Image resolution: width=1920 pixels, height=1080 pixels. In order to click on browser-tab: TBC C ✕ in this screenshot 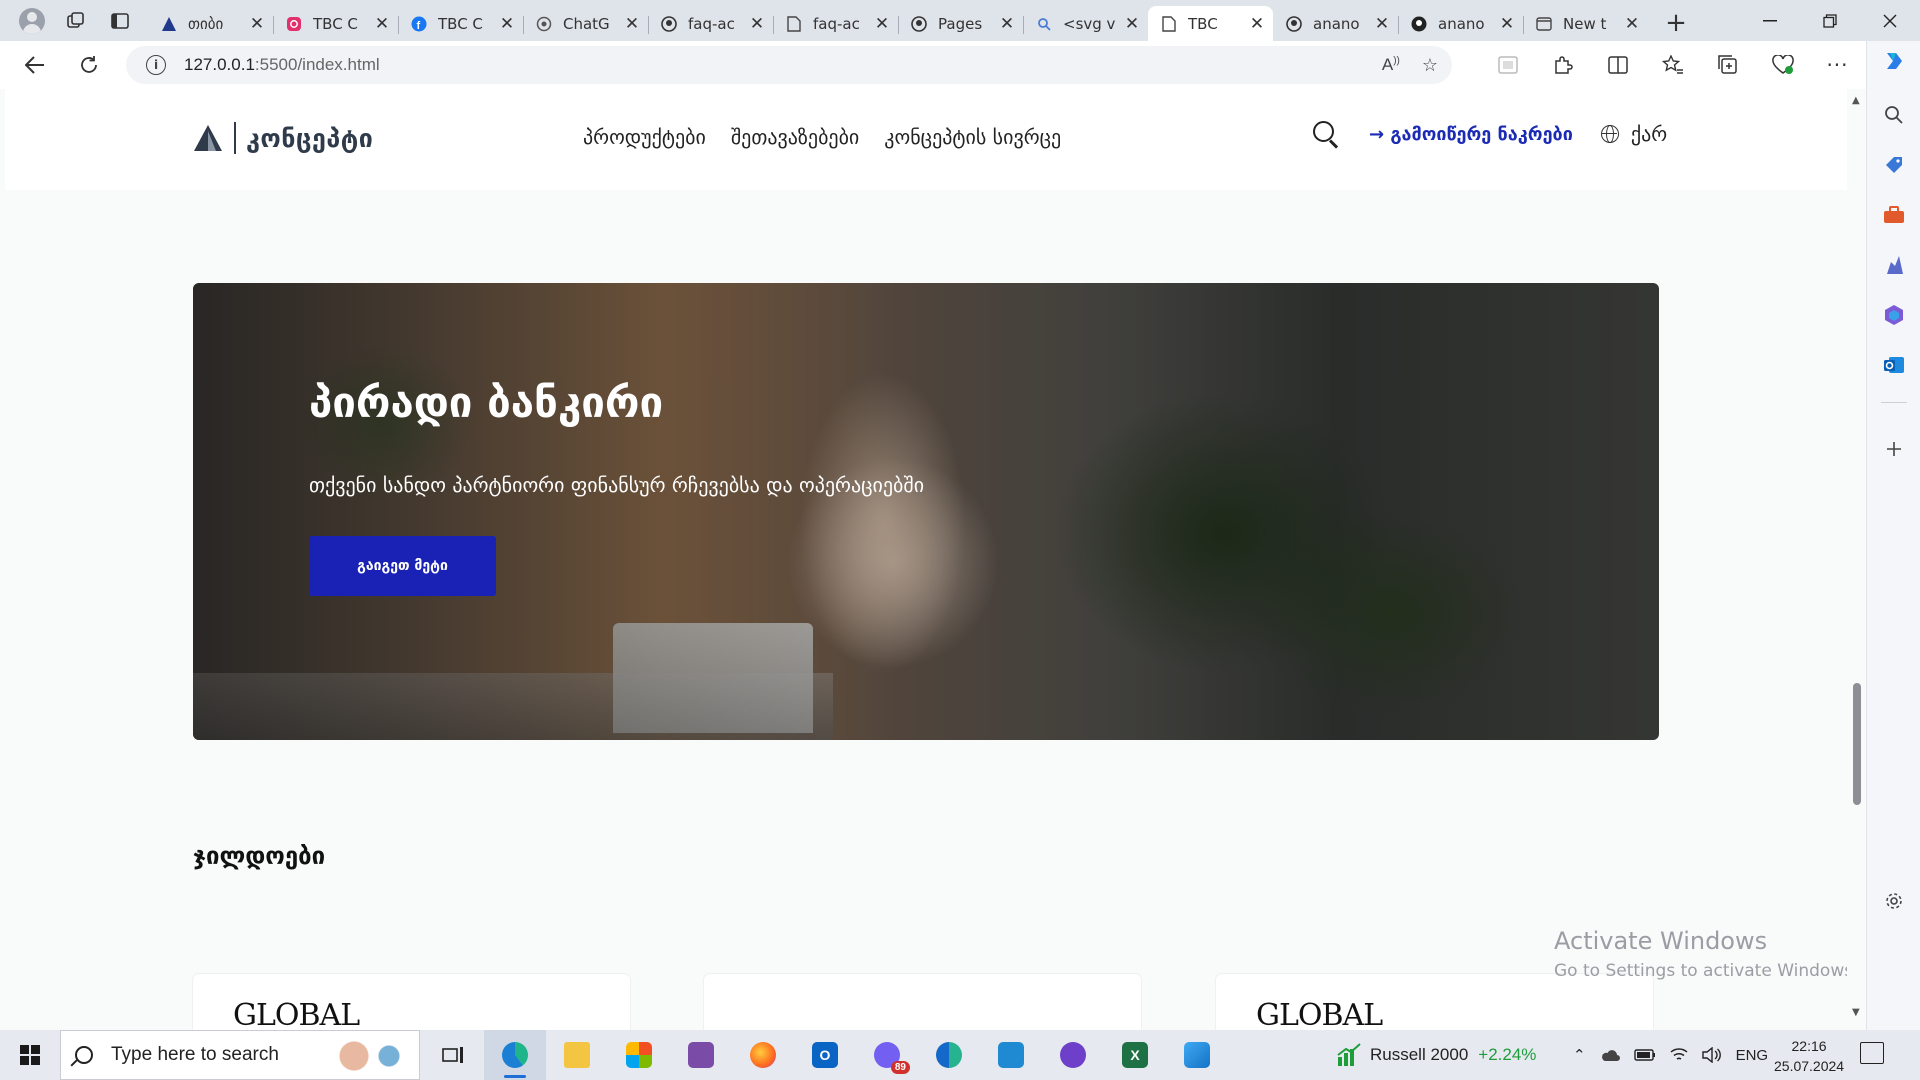, I will do `click(335, 24)`.